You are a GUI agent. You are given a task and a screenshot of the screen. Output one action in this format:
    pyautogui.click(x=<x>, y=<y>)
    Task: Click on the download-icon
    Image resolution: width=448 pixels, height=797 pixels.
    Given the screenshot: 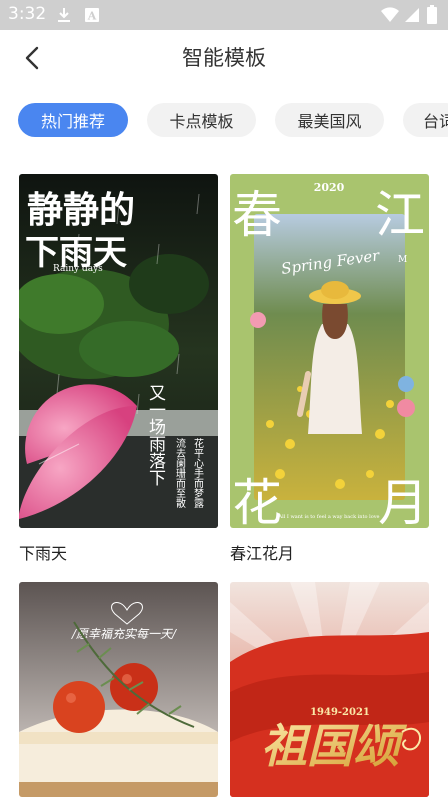 What is the action you would take?
    pyautogui.click(x=64, y=15)
    